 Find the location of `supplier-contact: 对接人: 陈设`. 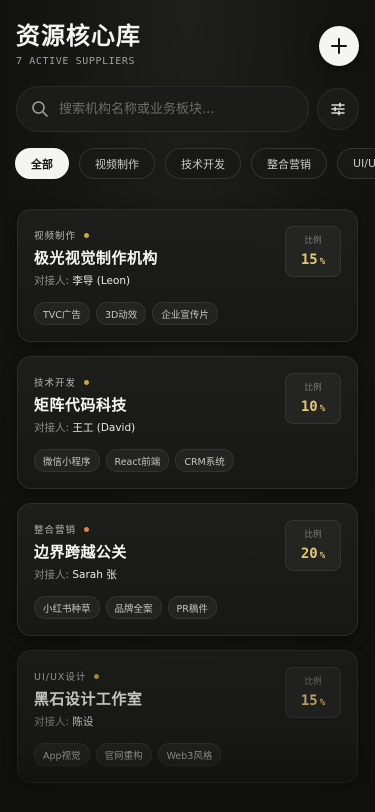

supplier-contact: 对接人: 陈设 is located at coordinates (63, 721).